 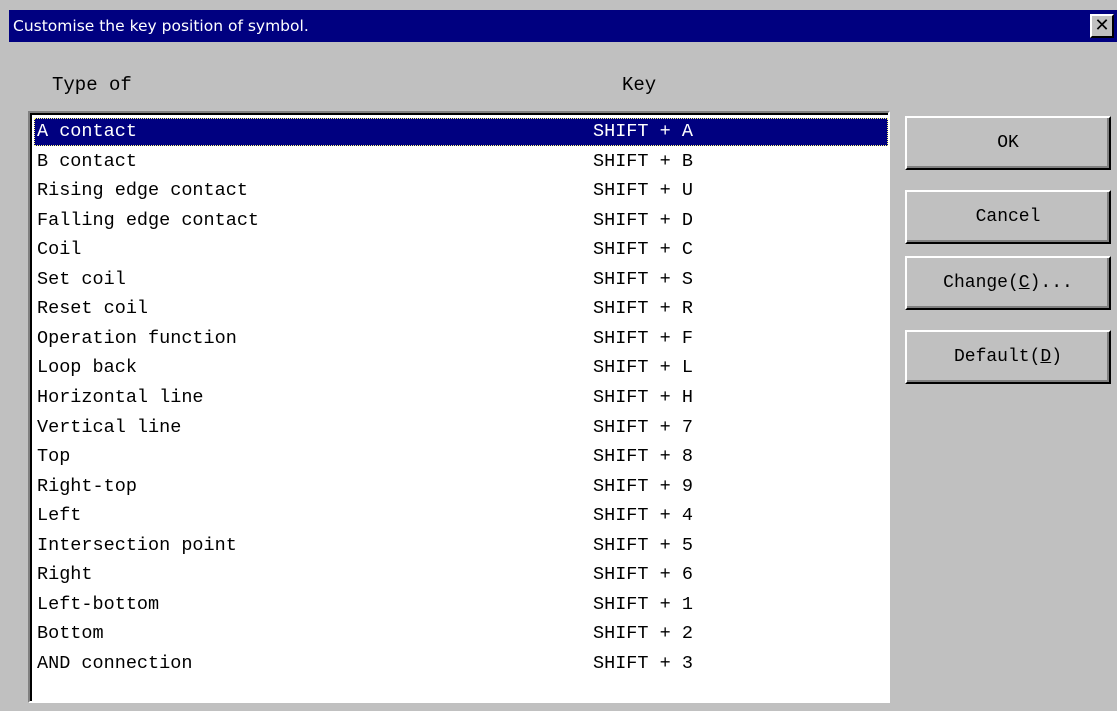 I want to click on list-item: Bottom SHIFT + 2, so click(x=461, y=634).